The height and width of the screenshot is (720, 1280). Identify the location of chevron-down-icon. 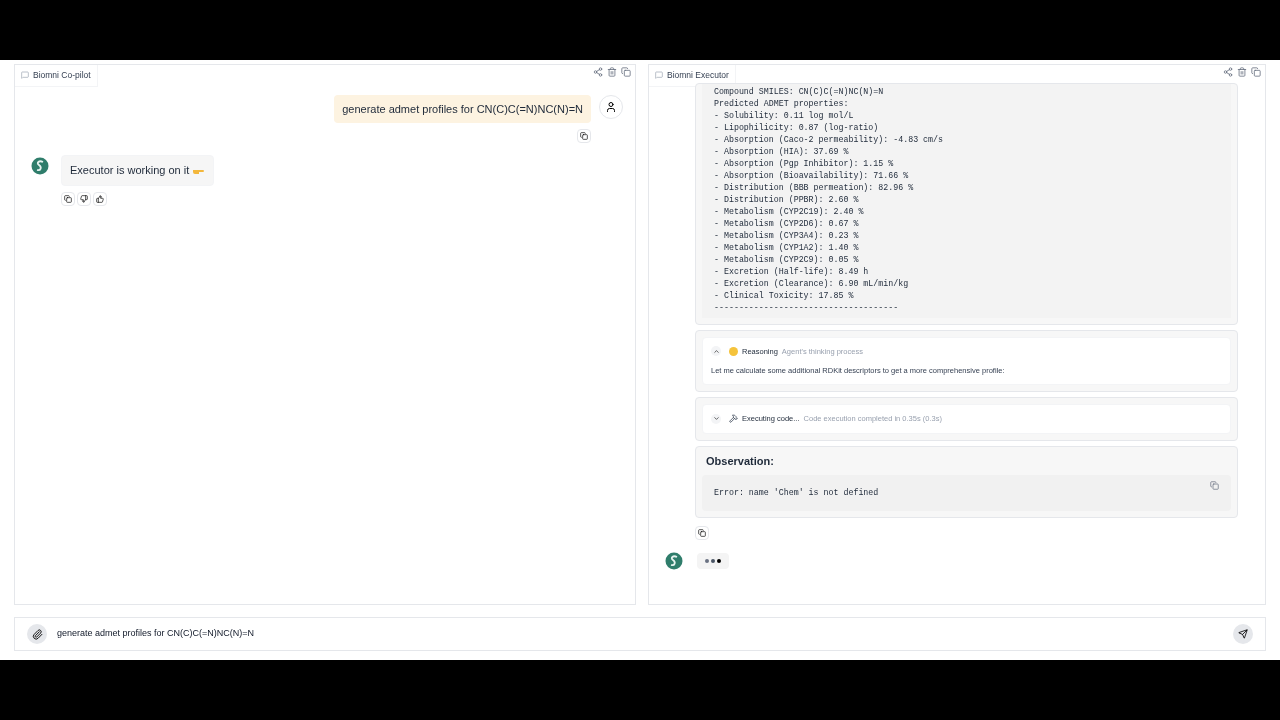
(716, 419).